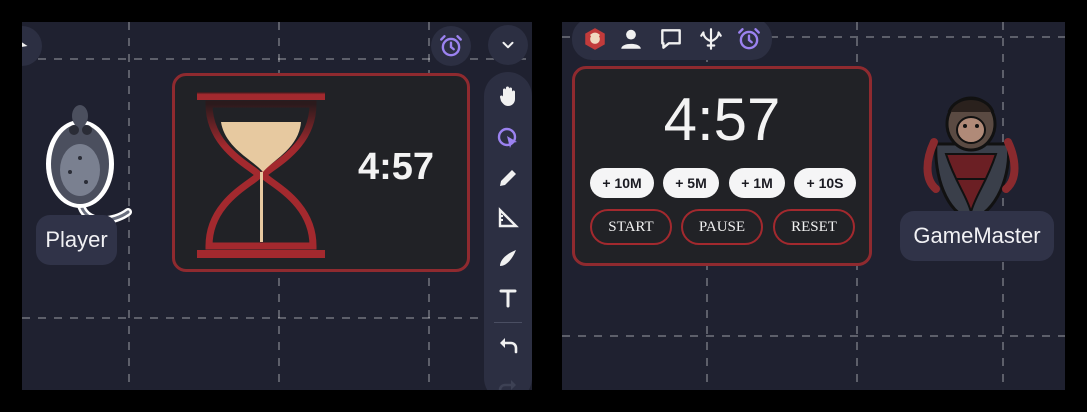 This screenshot has width=1087, height=412. What do you see at coordinates (722, 119) in the screenshot?
I see `digital-time: 4:57` at bounding box center [722, 119].